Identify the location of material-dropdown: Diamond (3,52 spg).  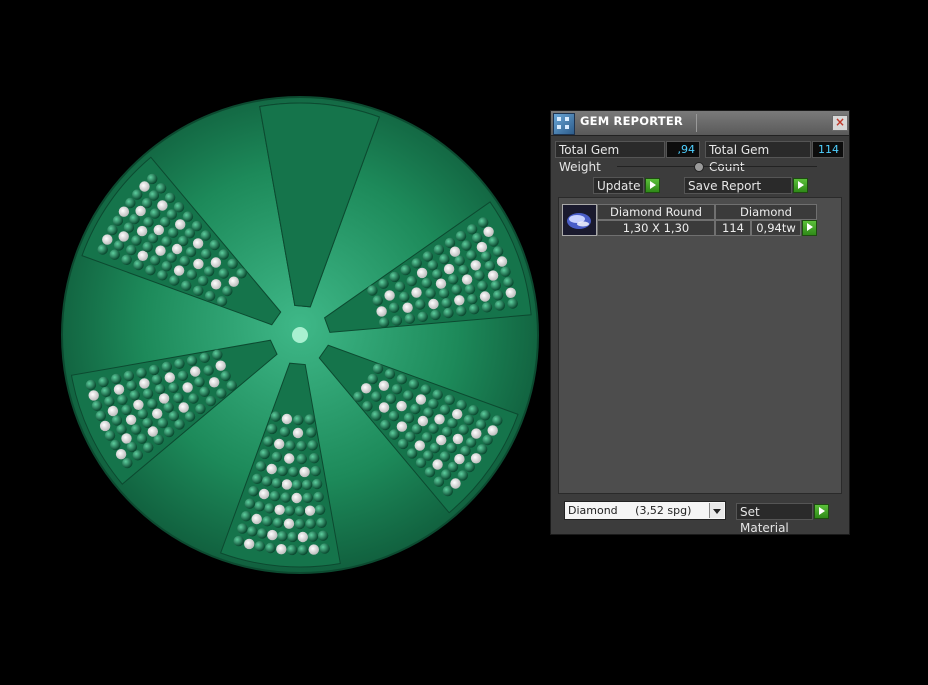
(645, 510).